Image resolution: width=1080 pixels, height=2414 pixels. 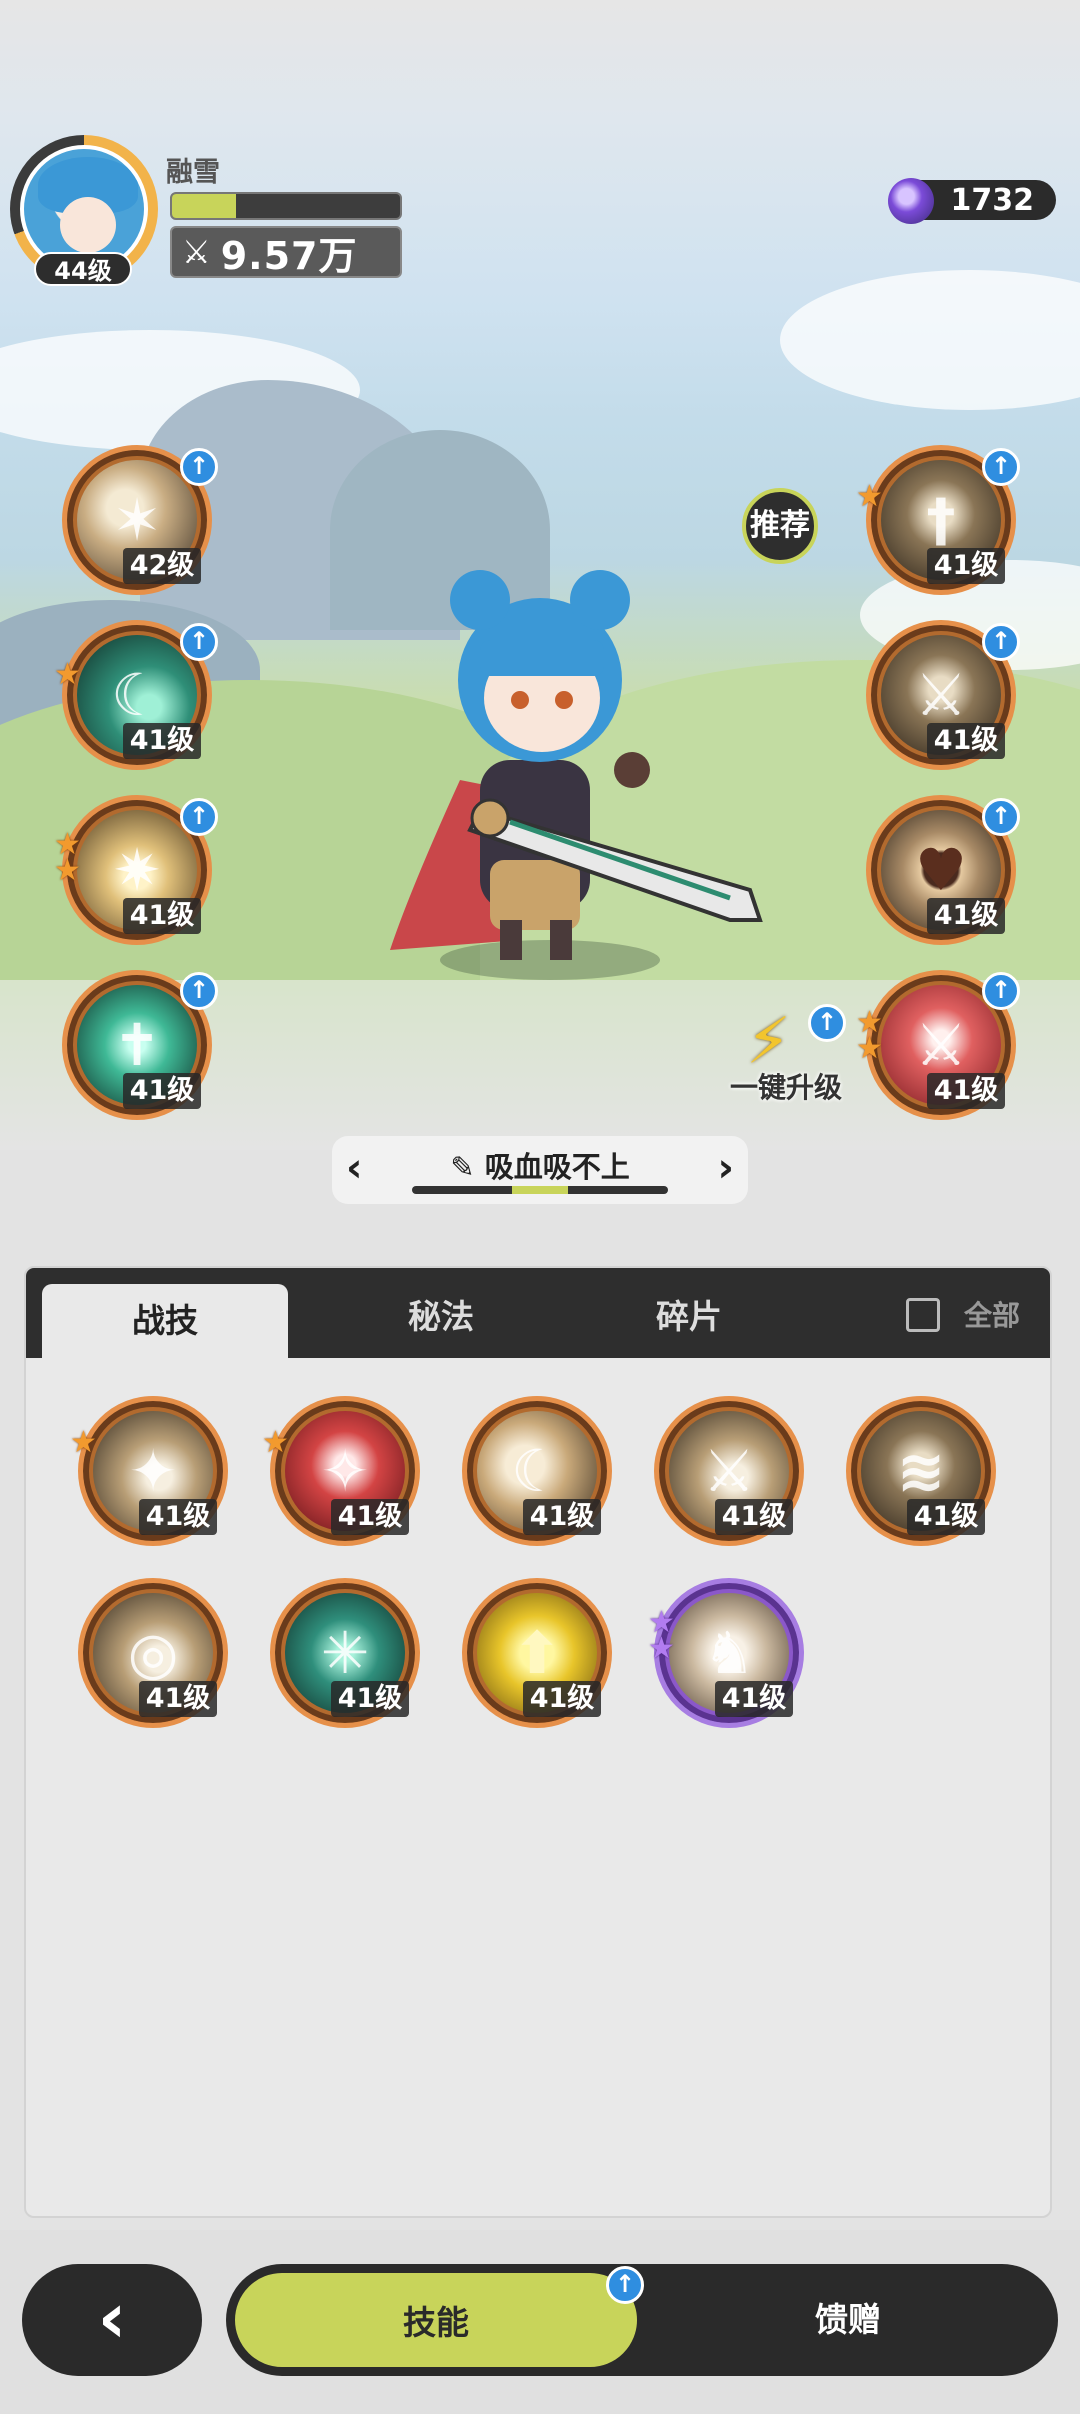 I want to click on preset-selector: ‹ ✎ 吸血吸不上 ›, so click(x=540, y=1170).